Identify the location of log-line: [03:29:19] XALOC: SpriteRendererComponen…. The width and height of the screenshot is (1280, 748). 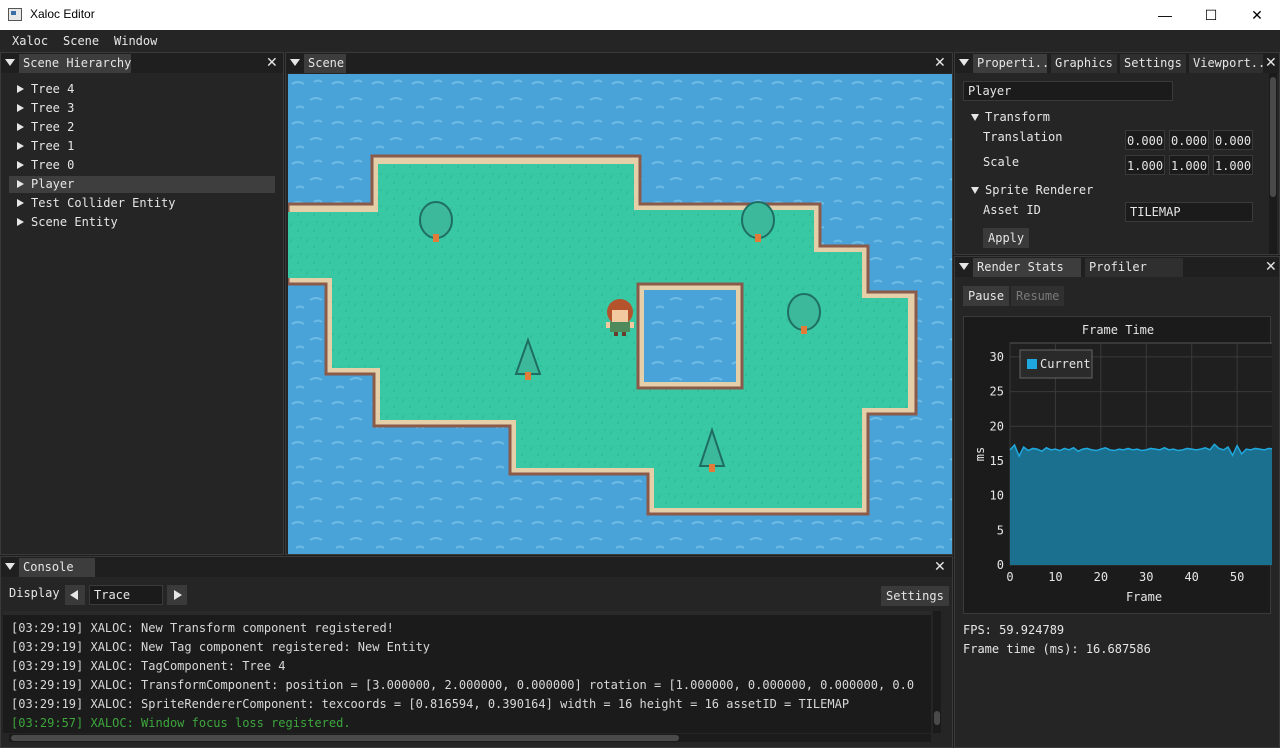
(430, 704).